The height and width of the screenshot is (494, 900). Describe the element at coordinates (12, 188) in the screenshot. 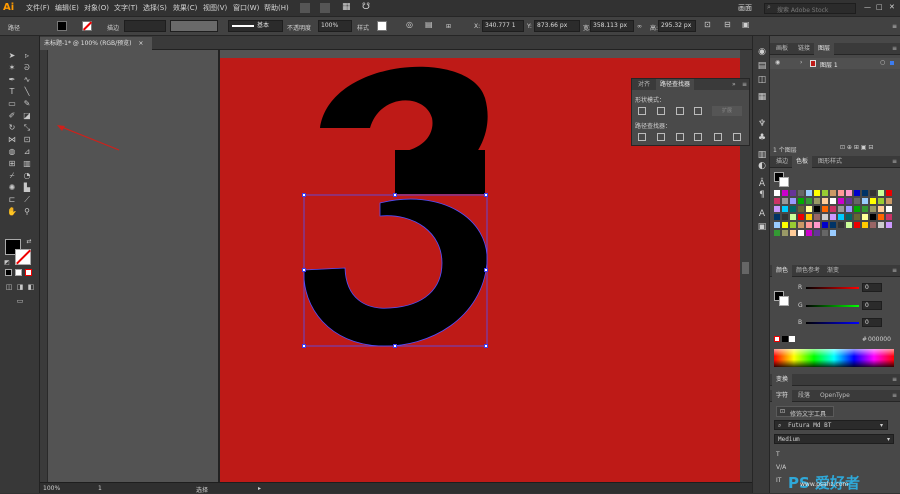

I see `symbol-sprayer-tool-icon: ✺` at that location.